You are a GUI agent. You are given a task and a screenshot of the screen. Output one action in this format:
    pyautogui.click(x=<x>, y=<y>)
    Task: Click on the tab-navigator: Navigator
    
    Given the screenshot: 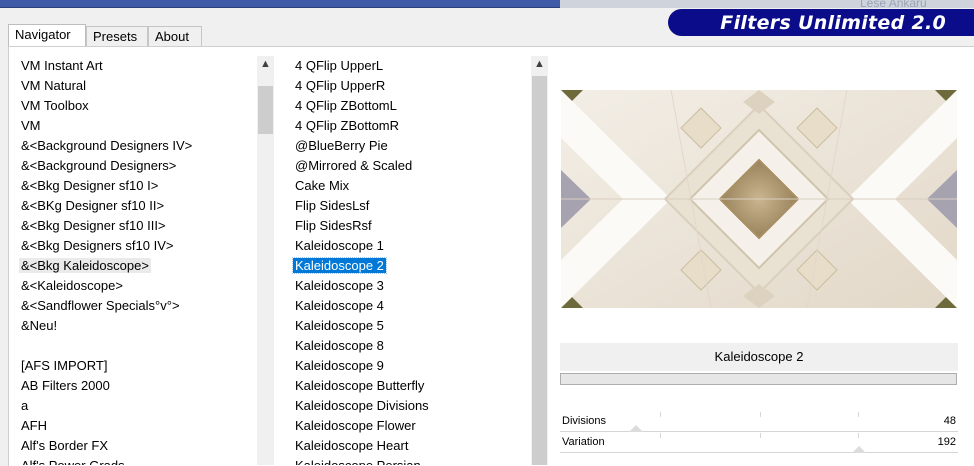 What is the action you would take?
    pyautogui.click(x=47, y=35)
    